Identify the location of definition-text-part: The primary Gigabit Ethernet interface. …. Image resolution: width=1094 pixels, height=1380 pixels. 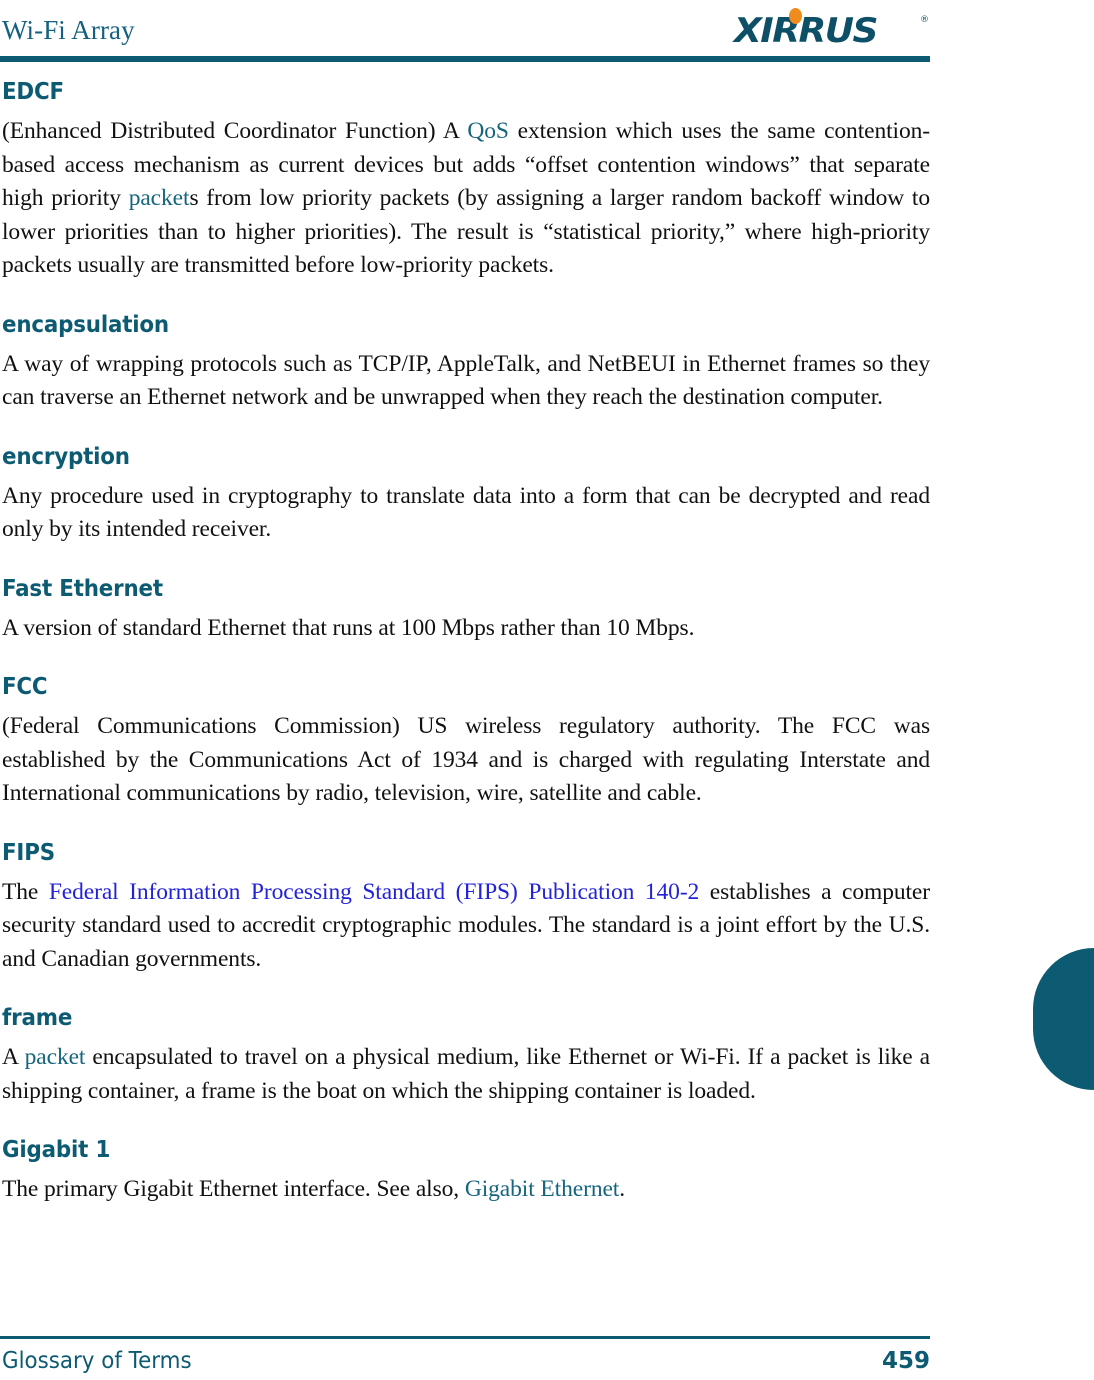
(233, 1189).